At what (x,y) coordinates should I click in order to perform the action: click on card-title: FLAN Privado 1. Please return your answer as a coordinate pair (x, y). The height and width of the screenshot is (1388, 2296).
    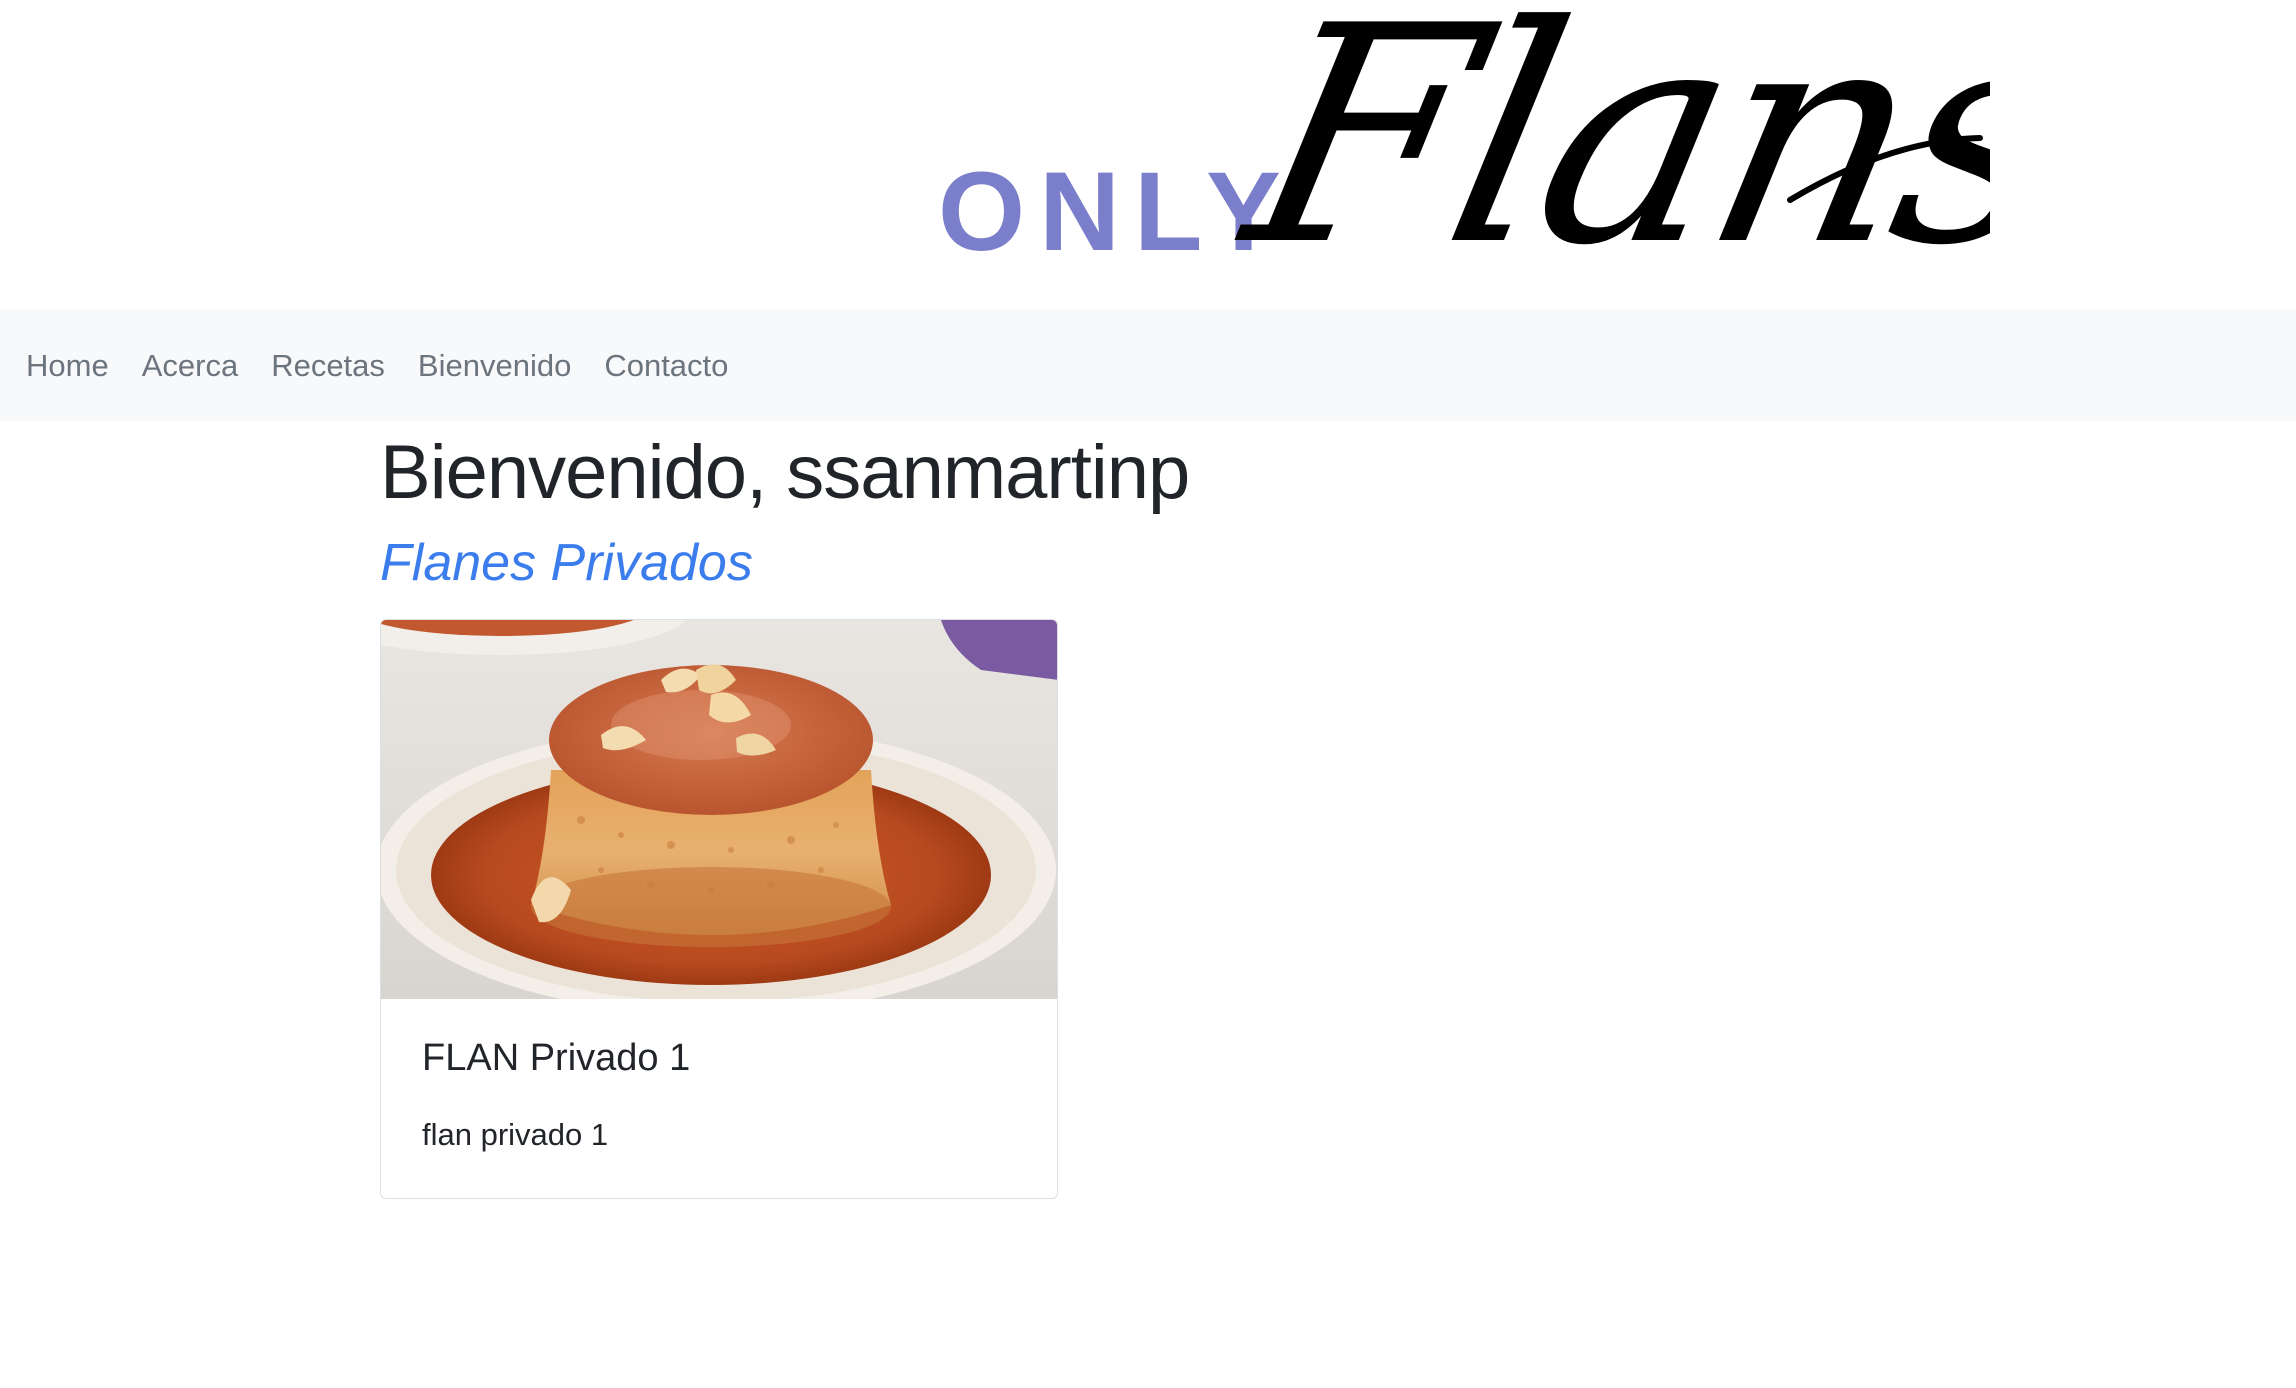
    Looking at the image, I should click on (556, 1058).